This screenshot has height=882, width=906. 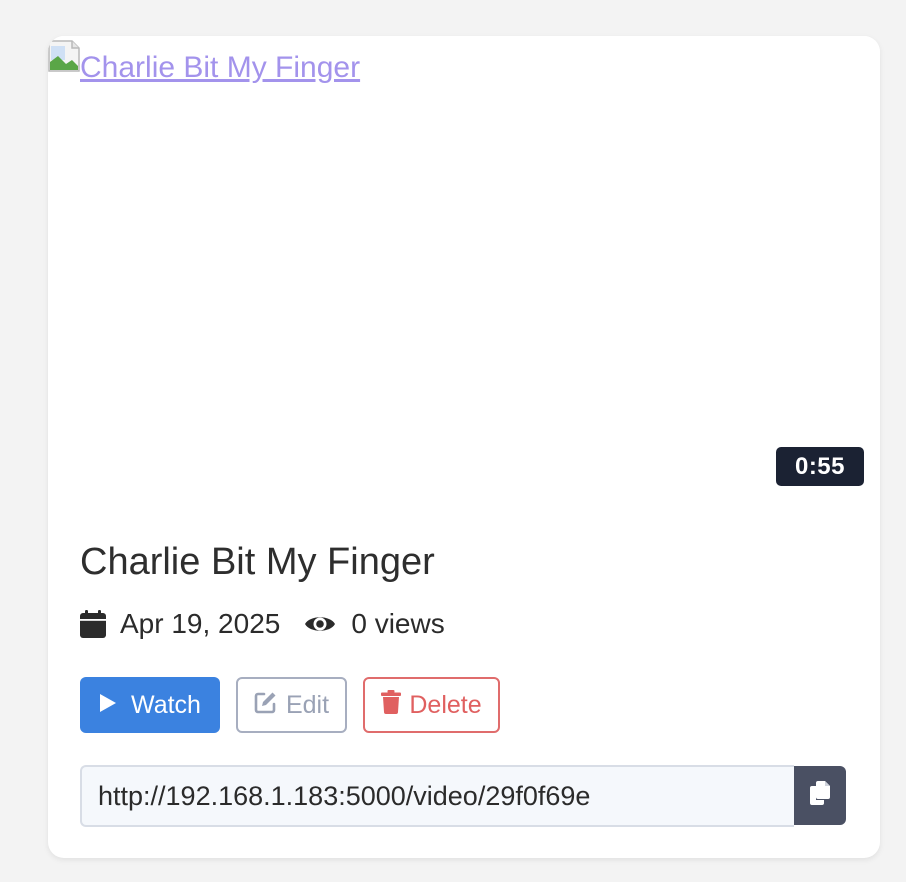 What do you see at coordinates (320, 624) in the screenshot?
I see `eye-icon` at bounding box center [320, 624].